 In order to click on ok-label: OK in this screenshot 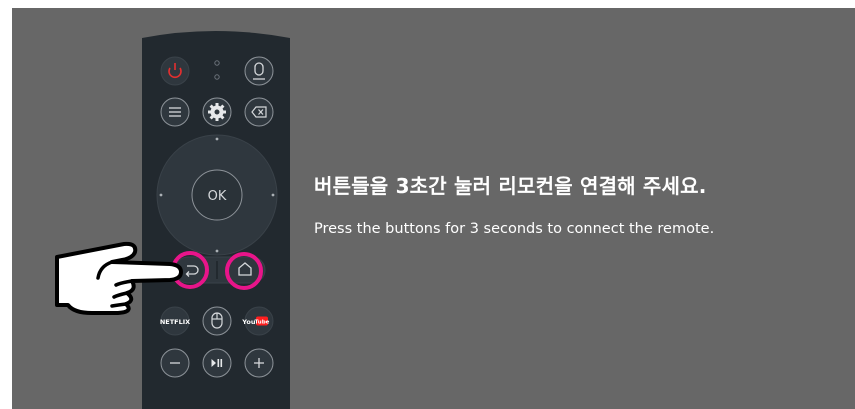, I will do `click(217, 196)`.